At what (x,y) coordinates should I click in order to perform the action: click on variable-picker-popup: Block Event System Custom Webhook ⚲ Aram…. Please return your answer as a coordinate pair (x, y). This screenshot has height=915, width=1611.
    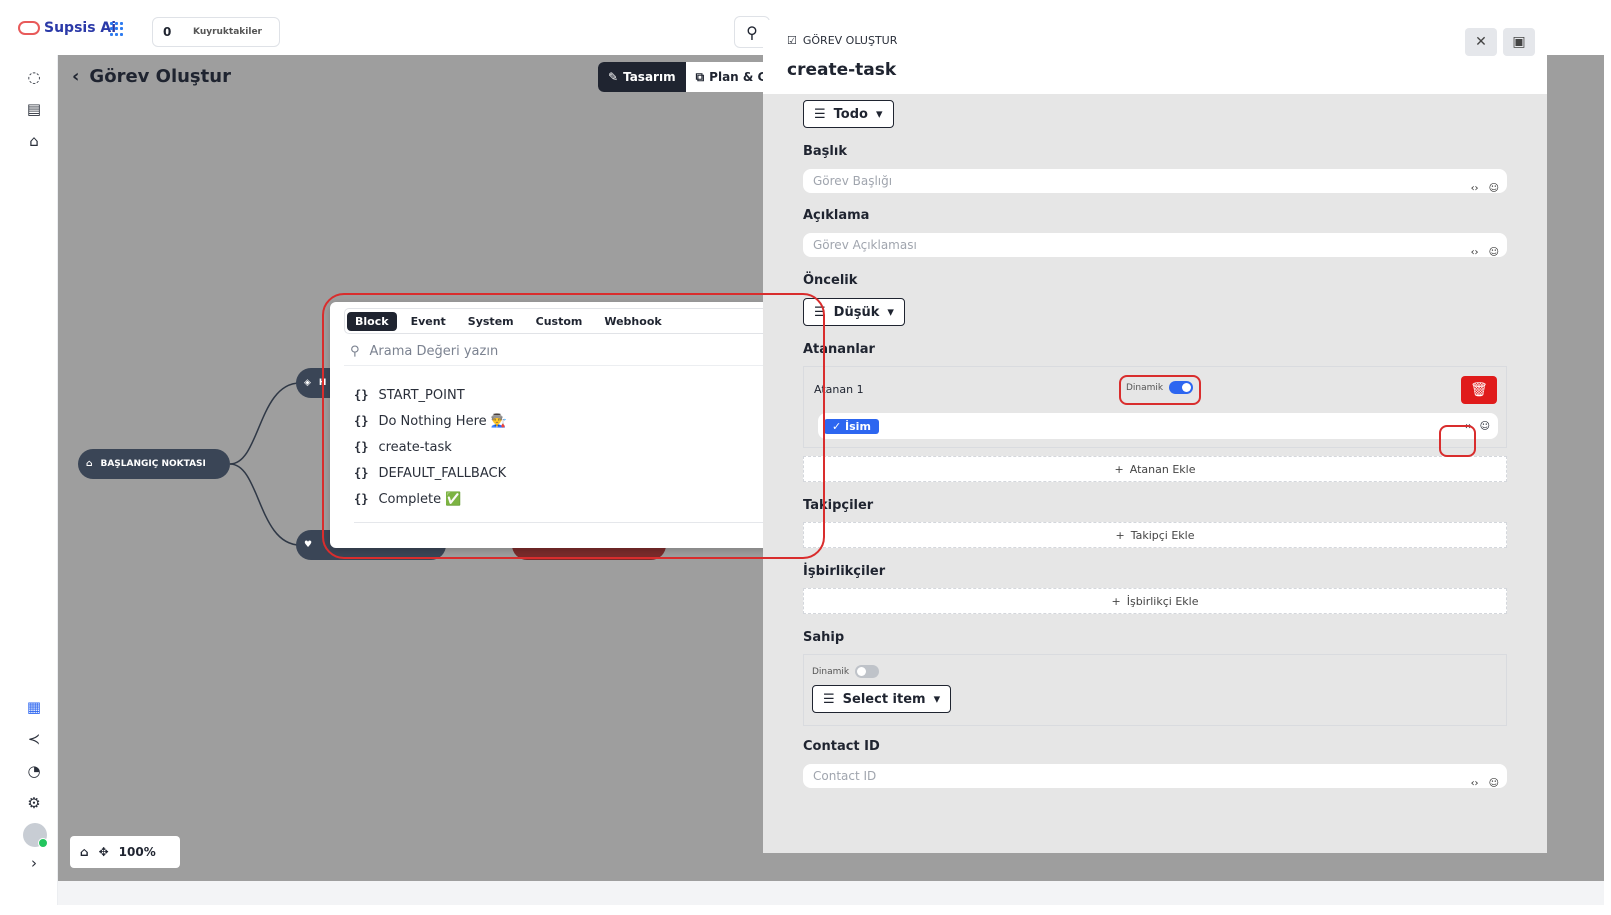
    Looking at the image, I should click on (572, 425).